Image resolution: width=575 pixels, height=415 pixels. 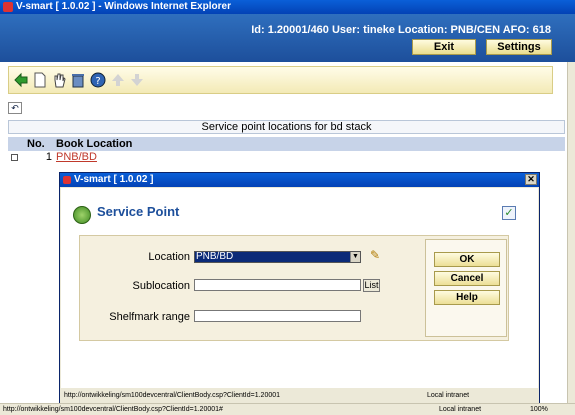 What do you see at coordinates (114, 179) in the screenshot?
I see `dialog-title: V-smart [ 1.0.02 ]` at bounding box center [114, 179].